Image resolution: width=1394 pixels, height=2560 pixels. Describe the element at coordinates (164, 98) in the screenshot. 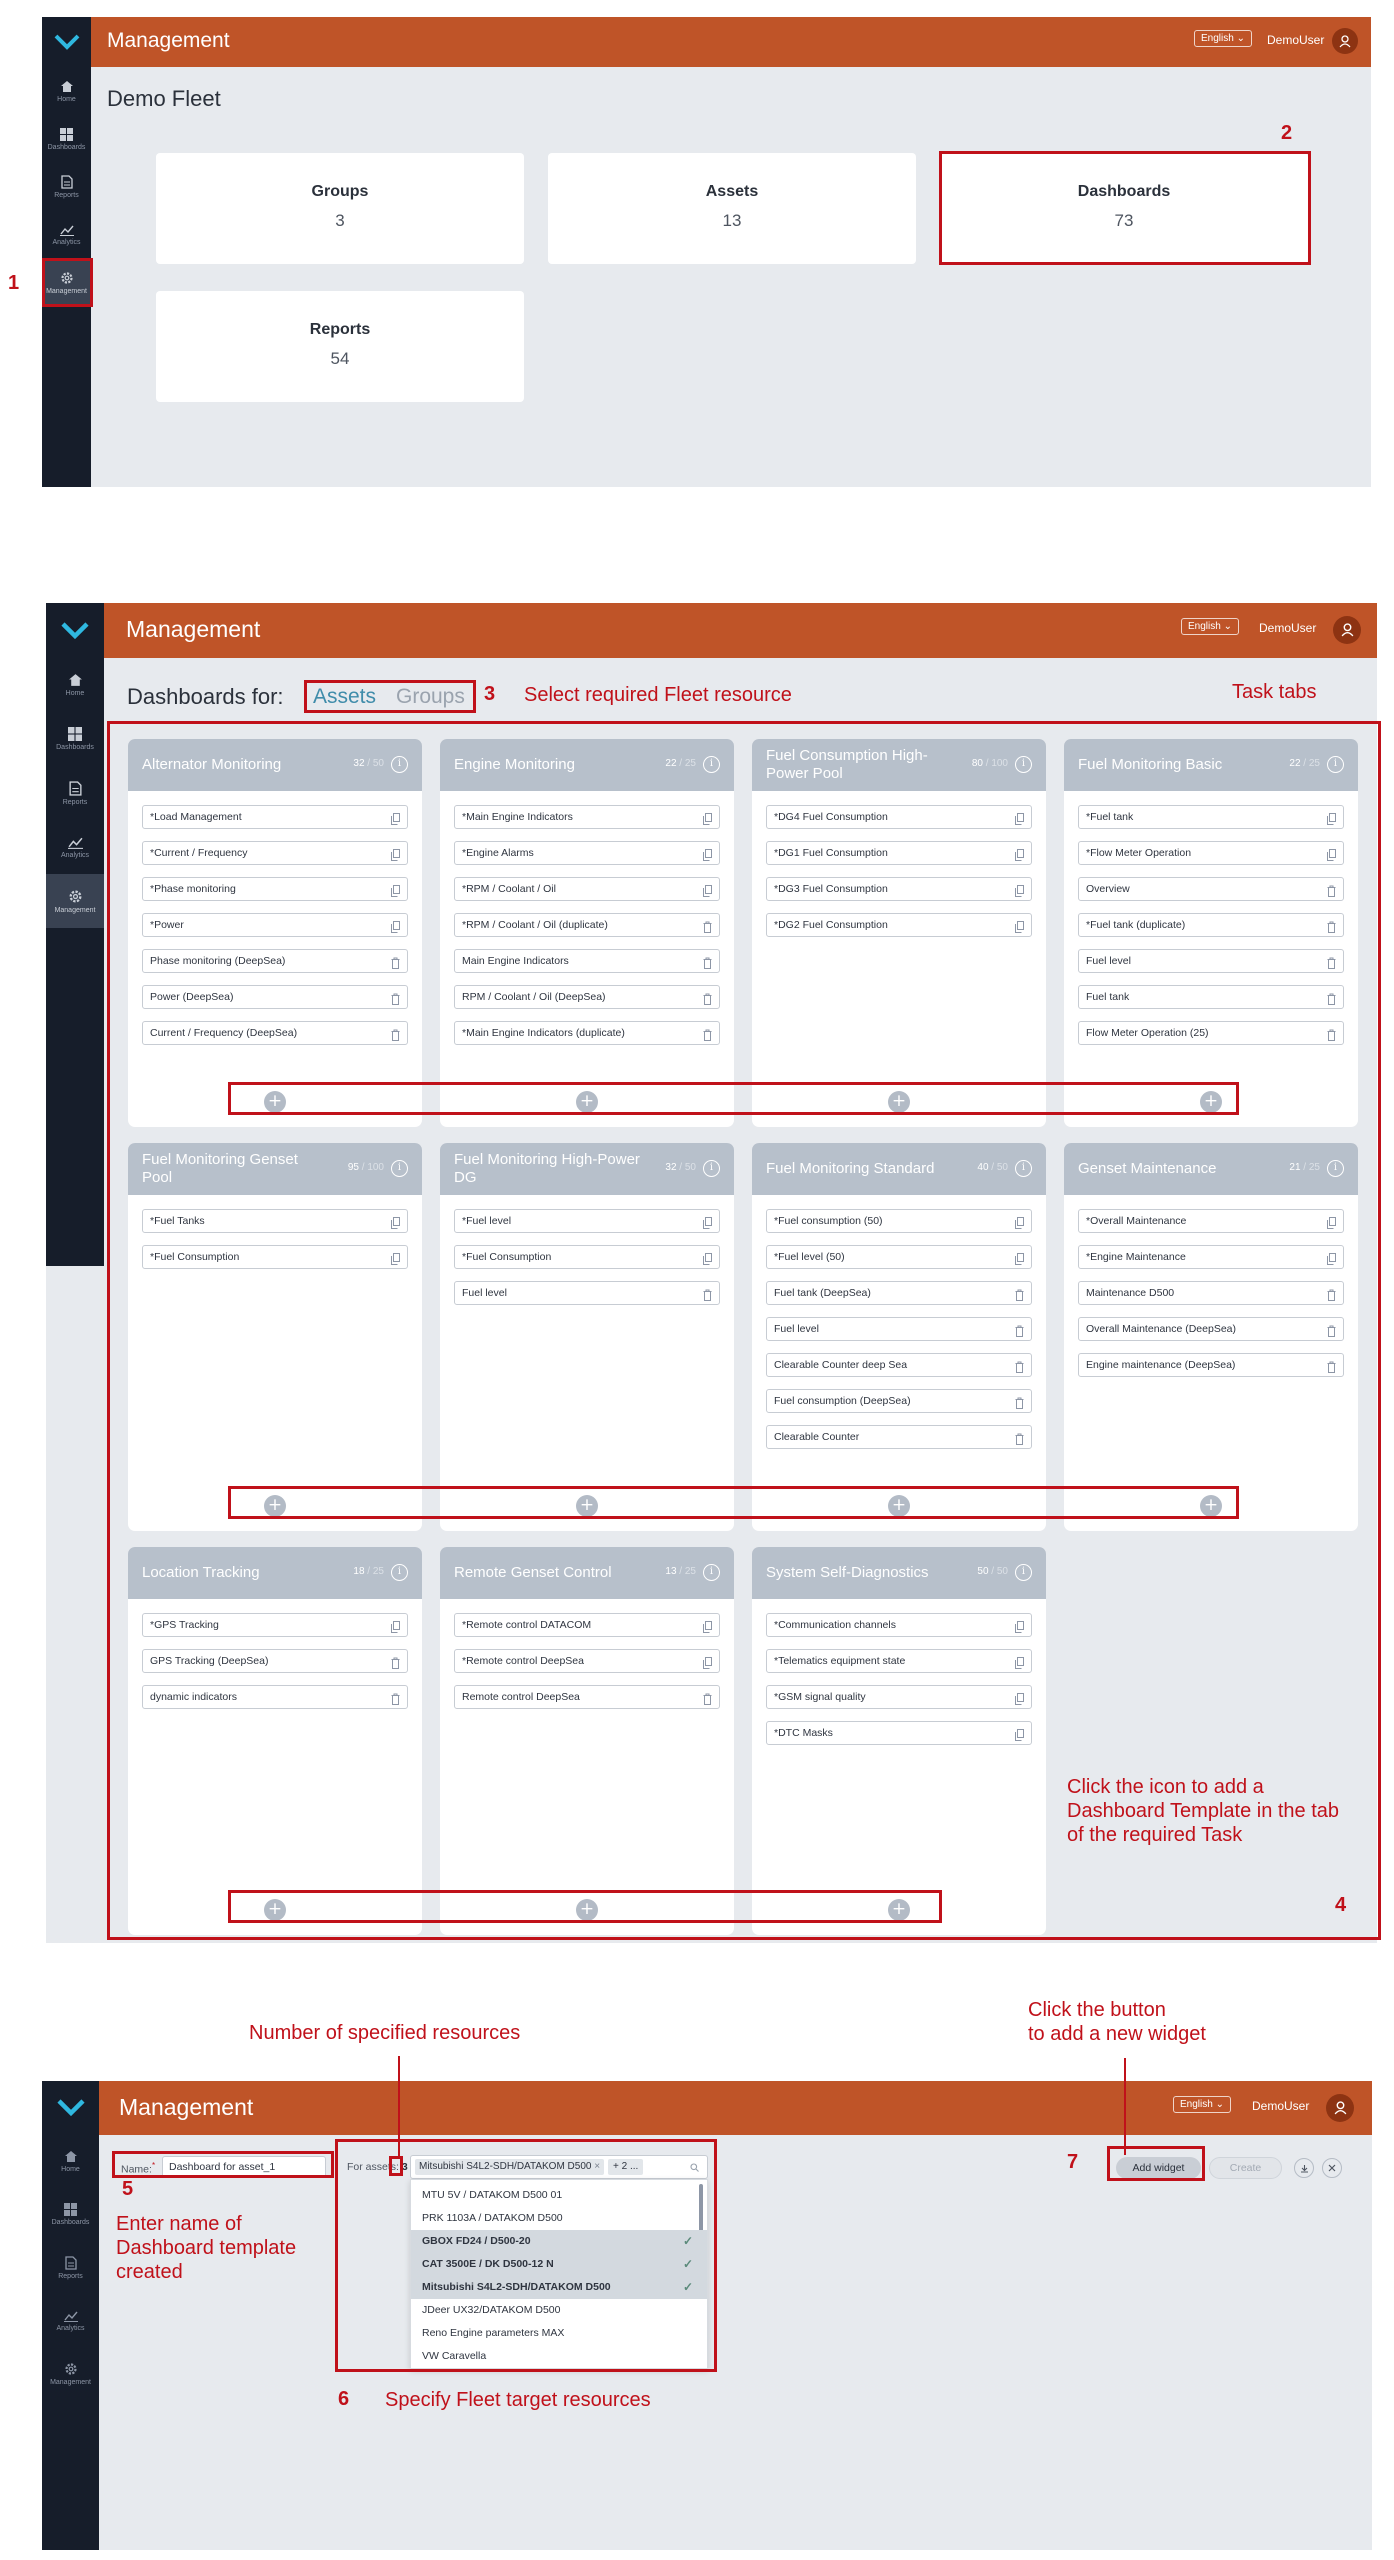

I see `page-title: Demo Fleet` at that location.